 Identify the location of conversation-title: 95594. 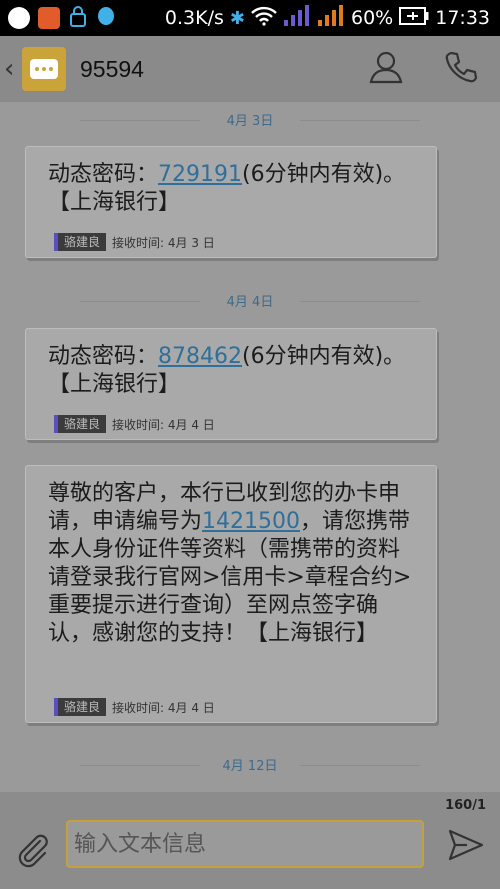
(112, 68).